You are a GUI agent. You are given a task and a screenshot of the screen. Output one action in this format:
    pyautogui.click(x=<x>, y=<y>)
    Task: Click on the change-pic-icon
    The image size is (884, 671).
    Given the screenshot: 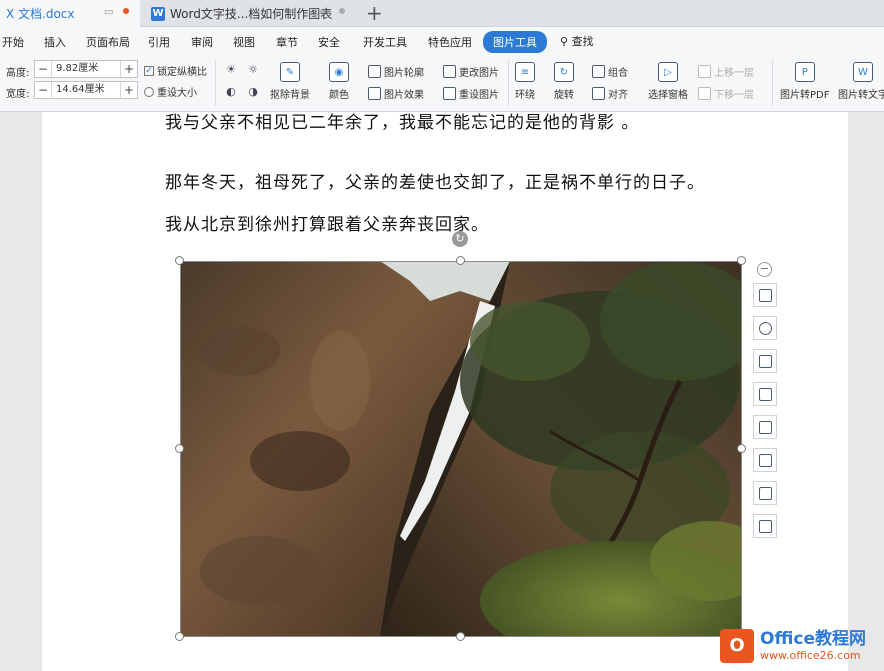 What is the action you would take?
    pyautogui.click(x=449, y=71)
    